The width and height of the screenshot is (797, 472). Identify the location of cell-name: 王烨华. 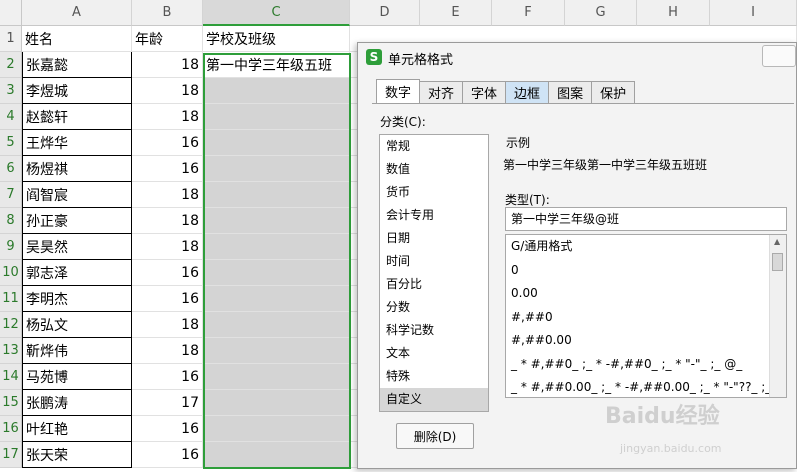
(77, 143).